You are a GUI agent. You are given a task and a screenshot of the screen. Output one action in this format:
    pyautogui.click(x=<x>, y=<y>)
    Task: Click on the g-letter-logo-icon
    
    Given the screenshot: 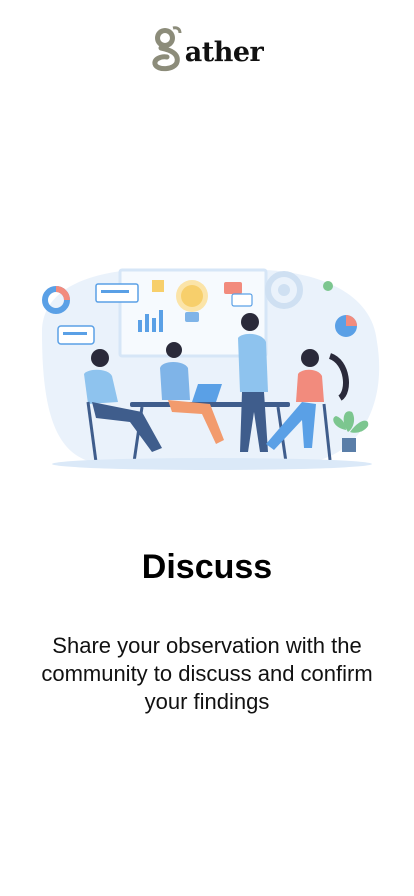 What is the action you would take?
    pyautogui.click(x=167, y=49)
    